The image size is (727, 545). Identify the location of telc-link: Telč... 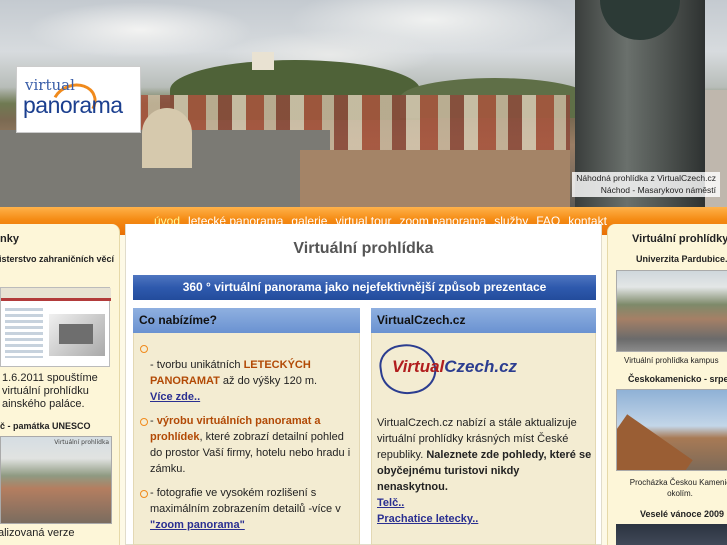
(484, 503).